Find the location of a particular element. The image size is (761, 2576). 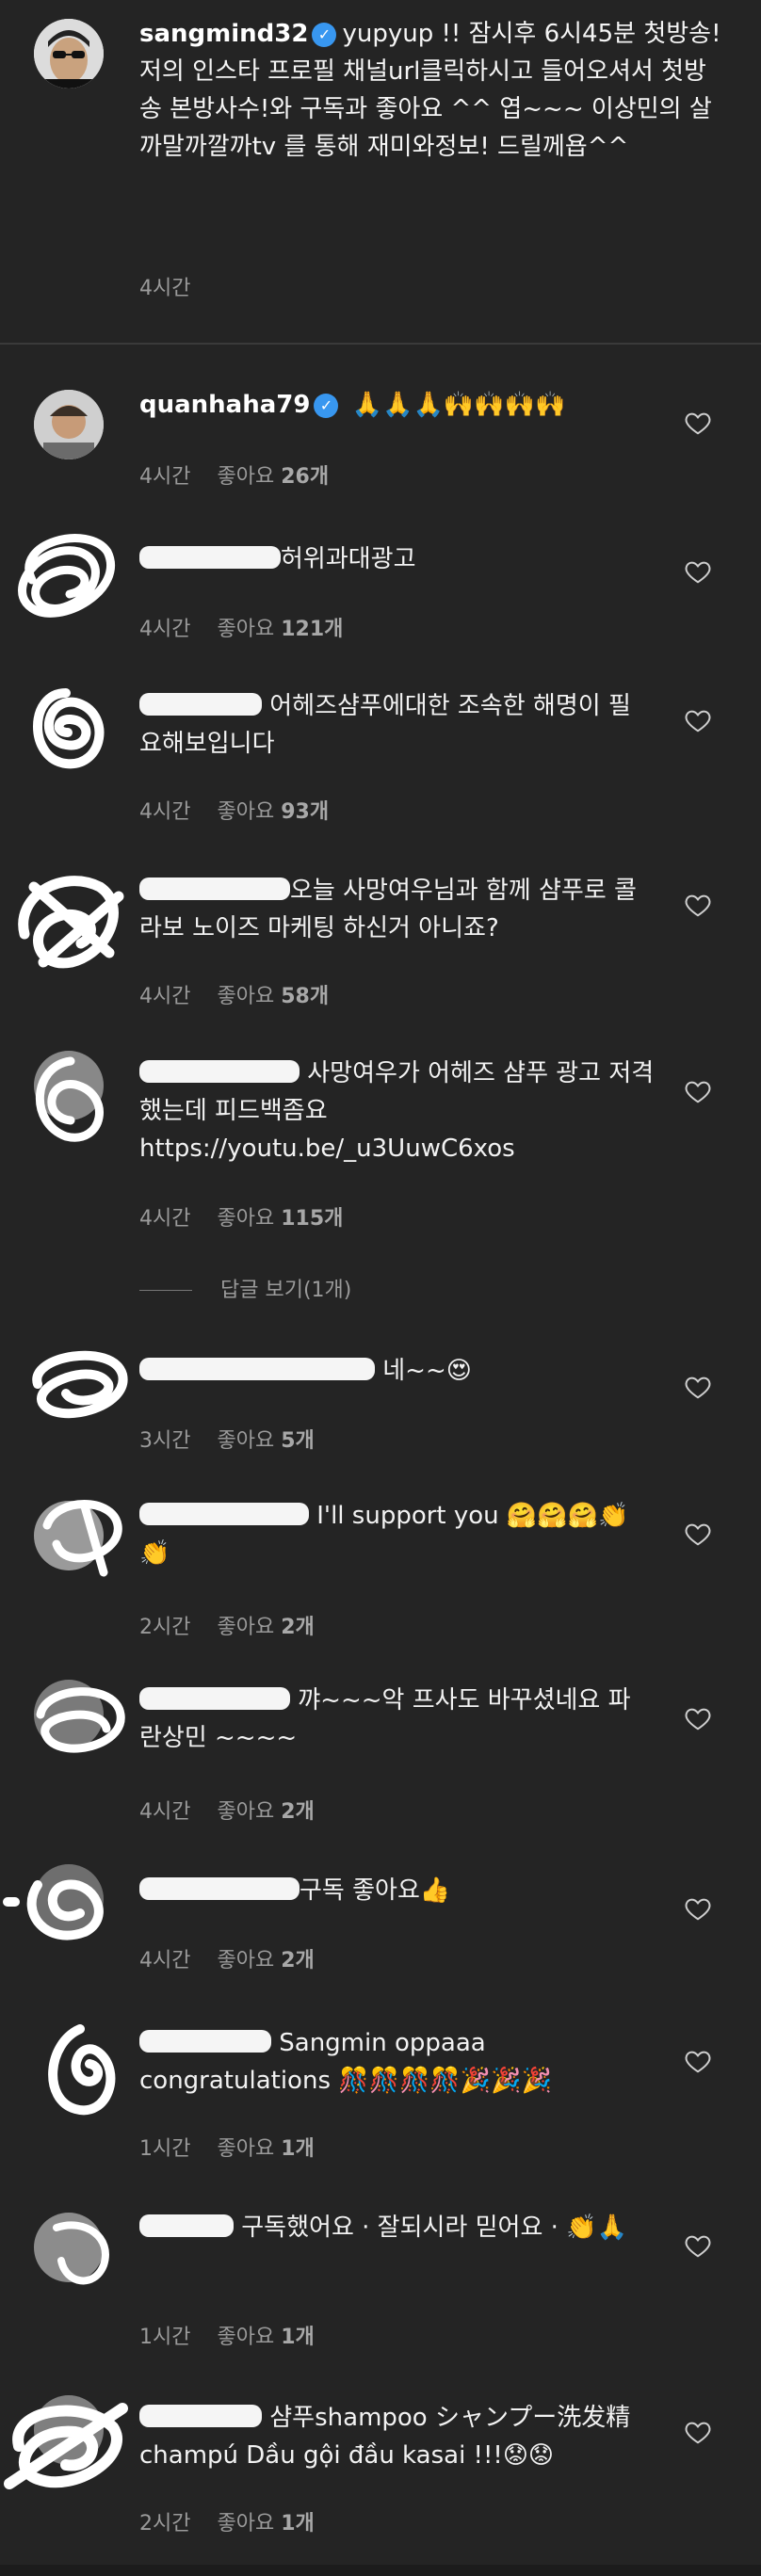

comment-text: 네~~😍 is located at coordinates (393, 1371).